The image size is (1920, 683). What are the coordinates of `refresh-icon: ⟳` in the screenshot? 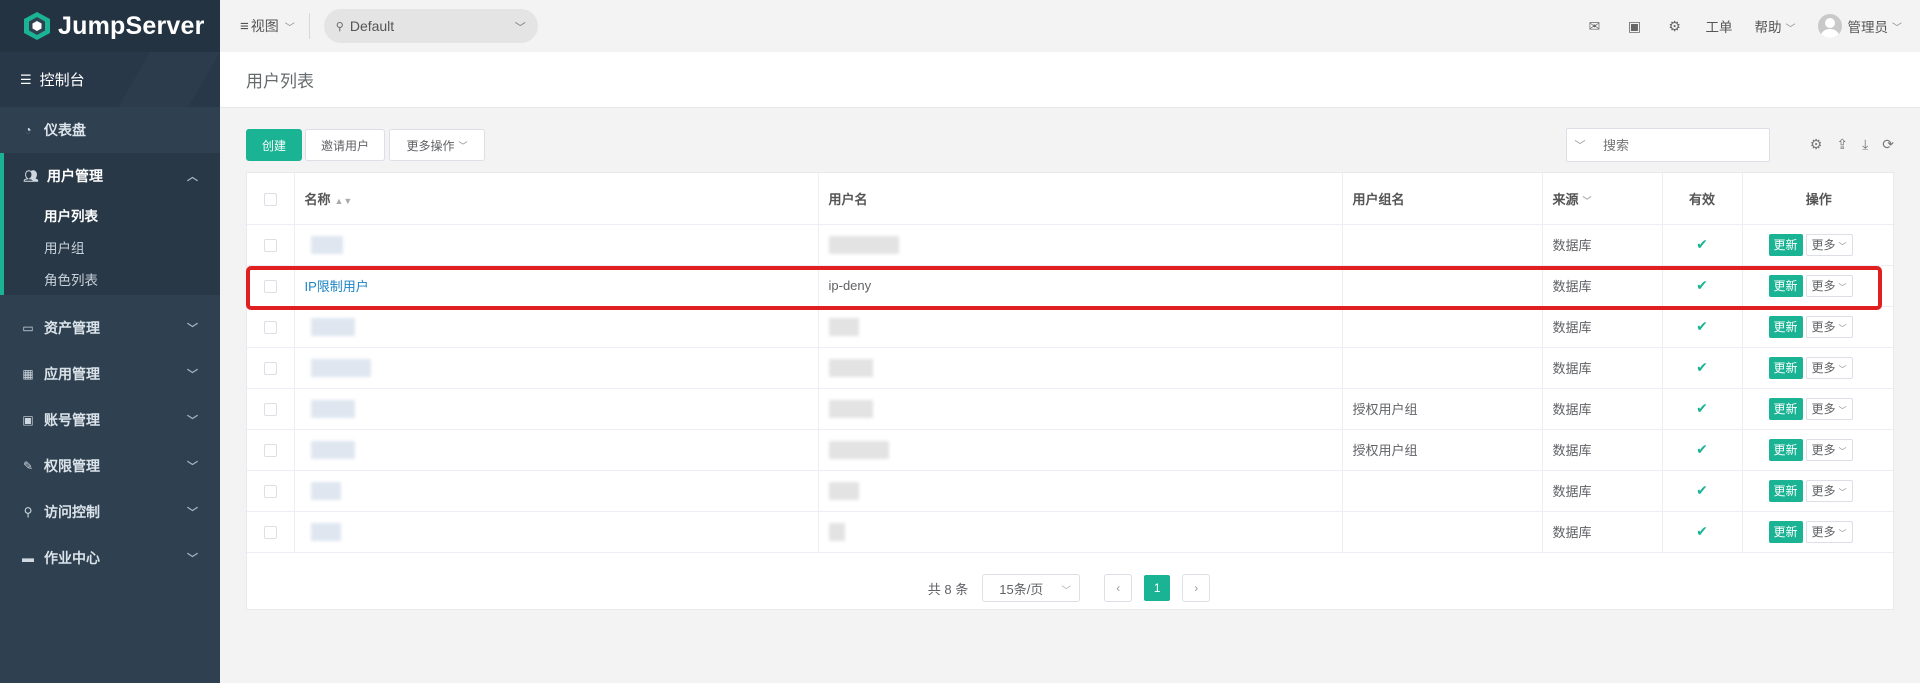 It's located at (1888, 144).